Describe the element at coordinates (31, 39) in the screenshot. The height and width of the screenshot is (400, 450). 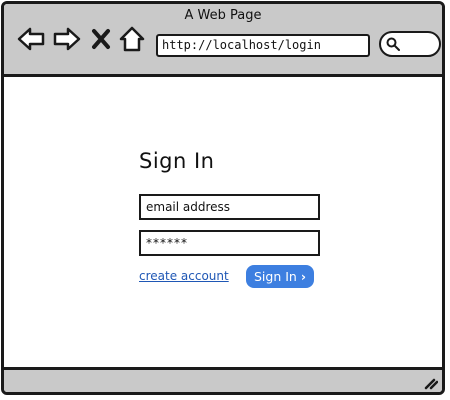
I see `back-arrow-icon` at that location.